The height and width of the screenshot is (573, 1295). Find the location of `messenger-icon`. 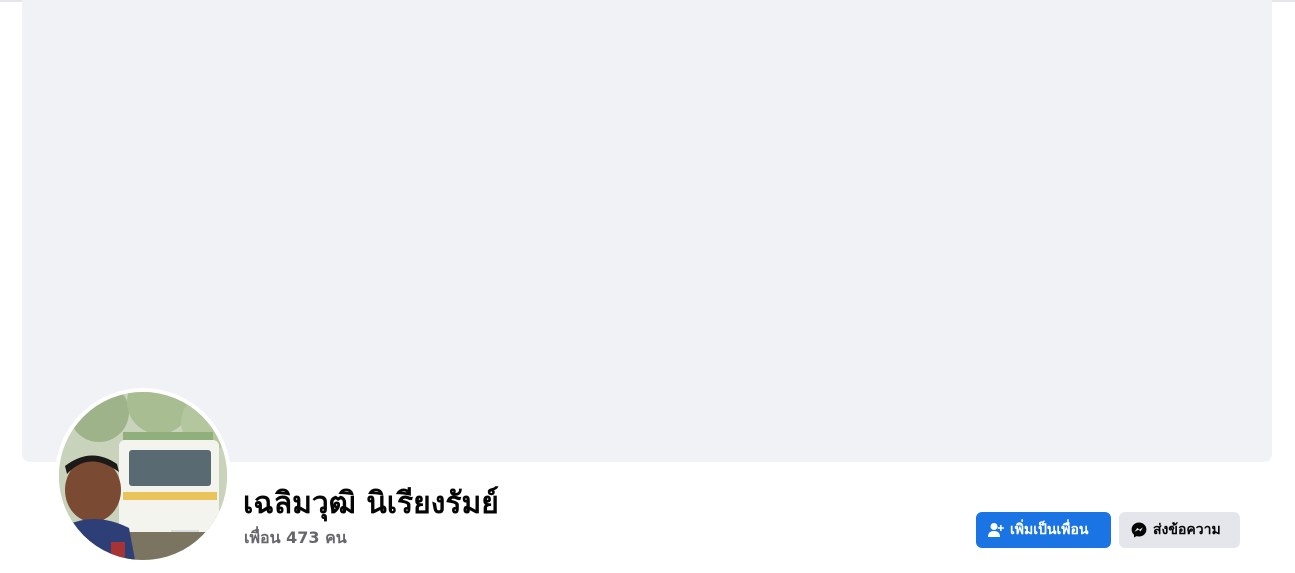

messenger-icon is located at coordinates (1139, 530).